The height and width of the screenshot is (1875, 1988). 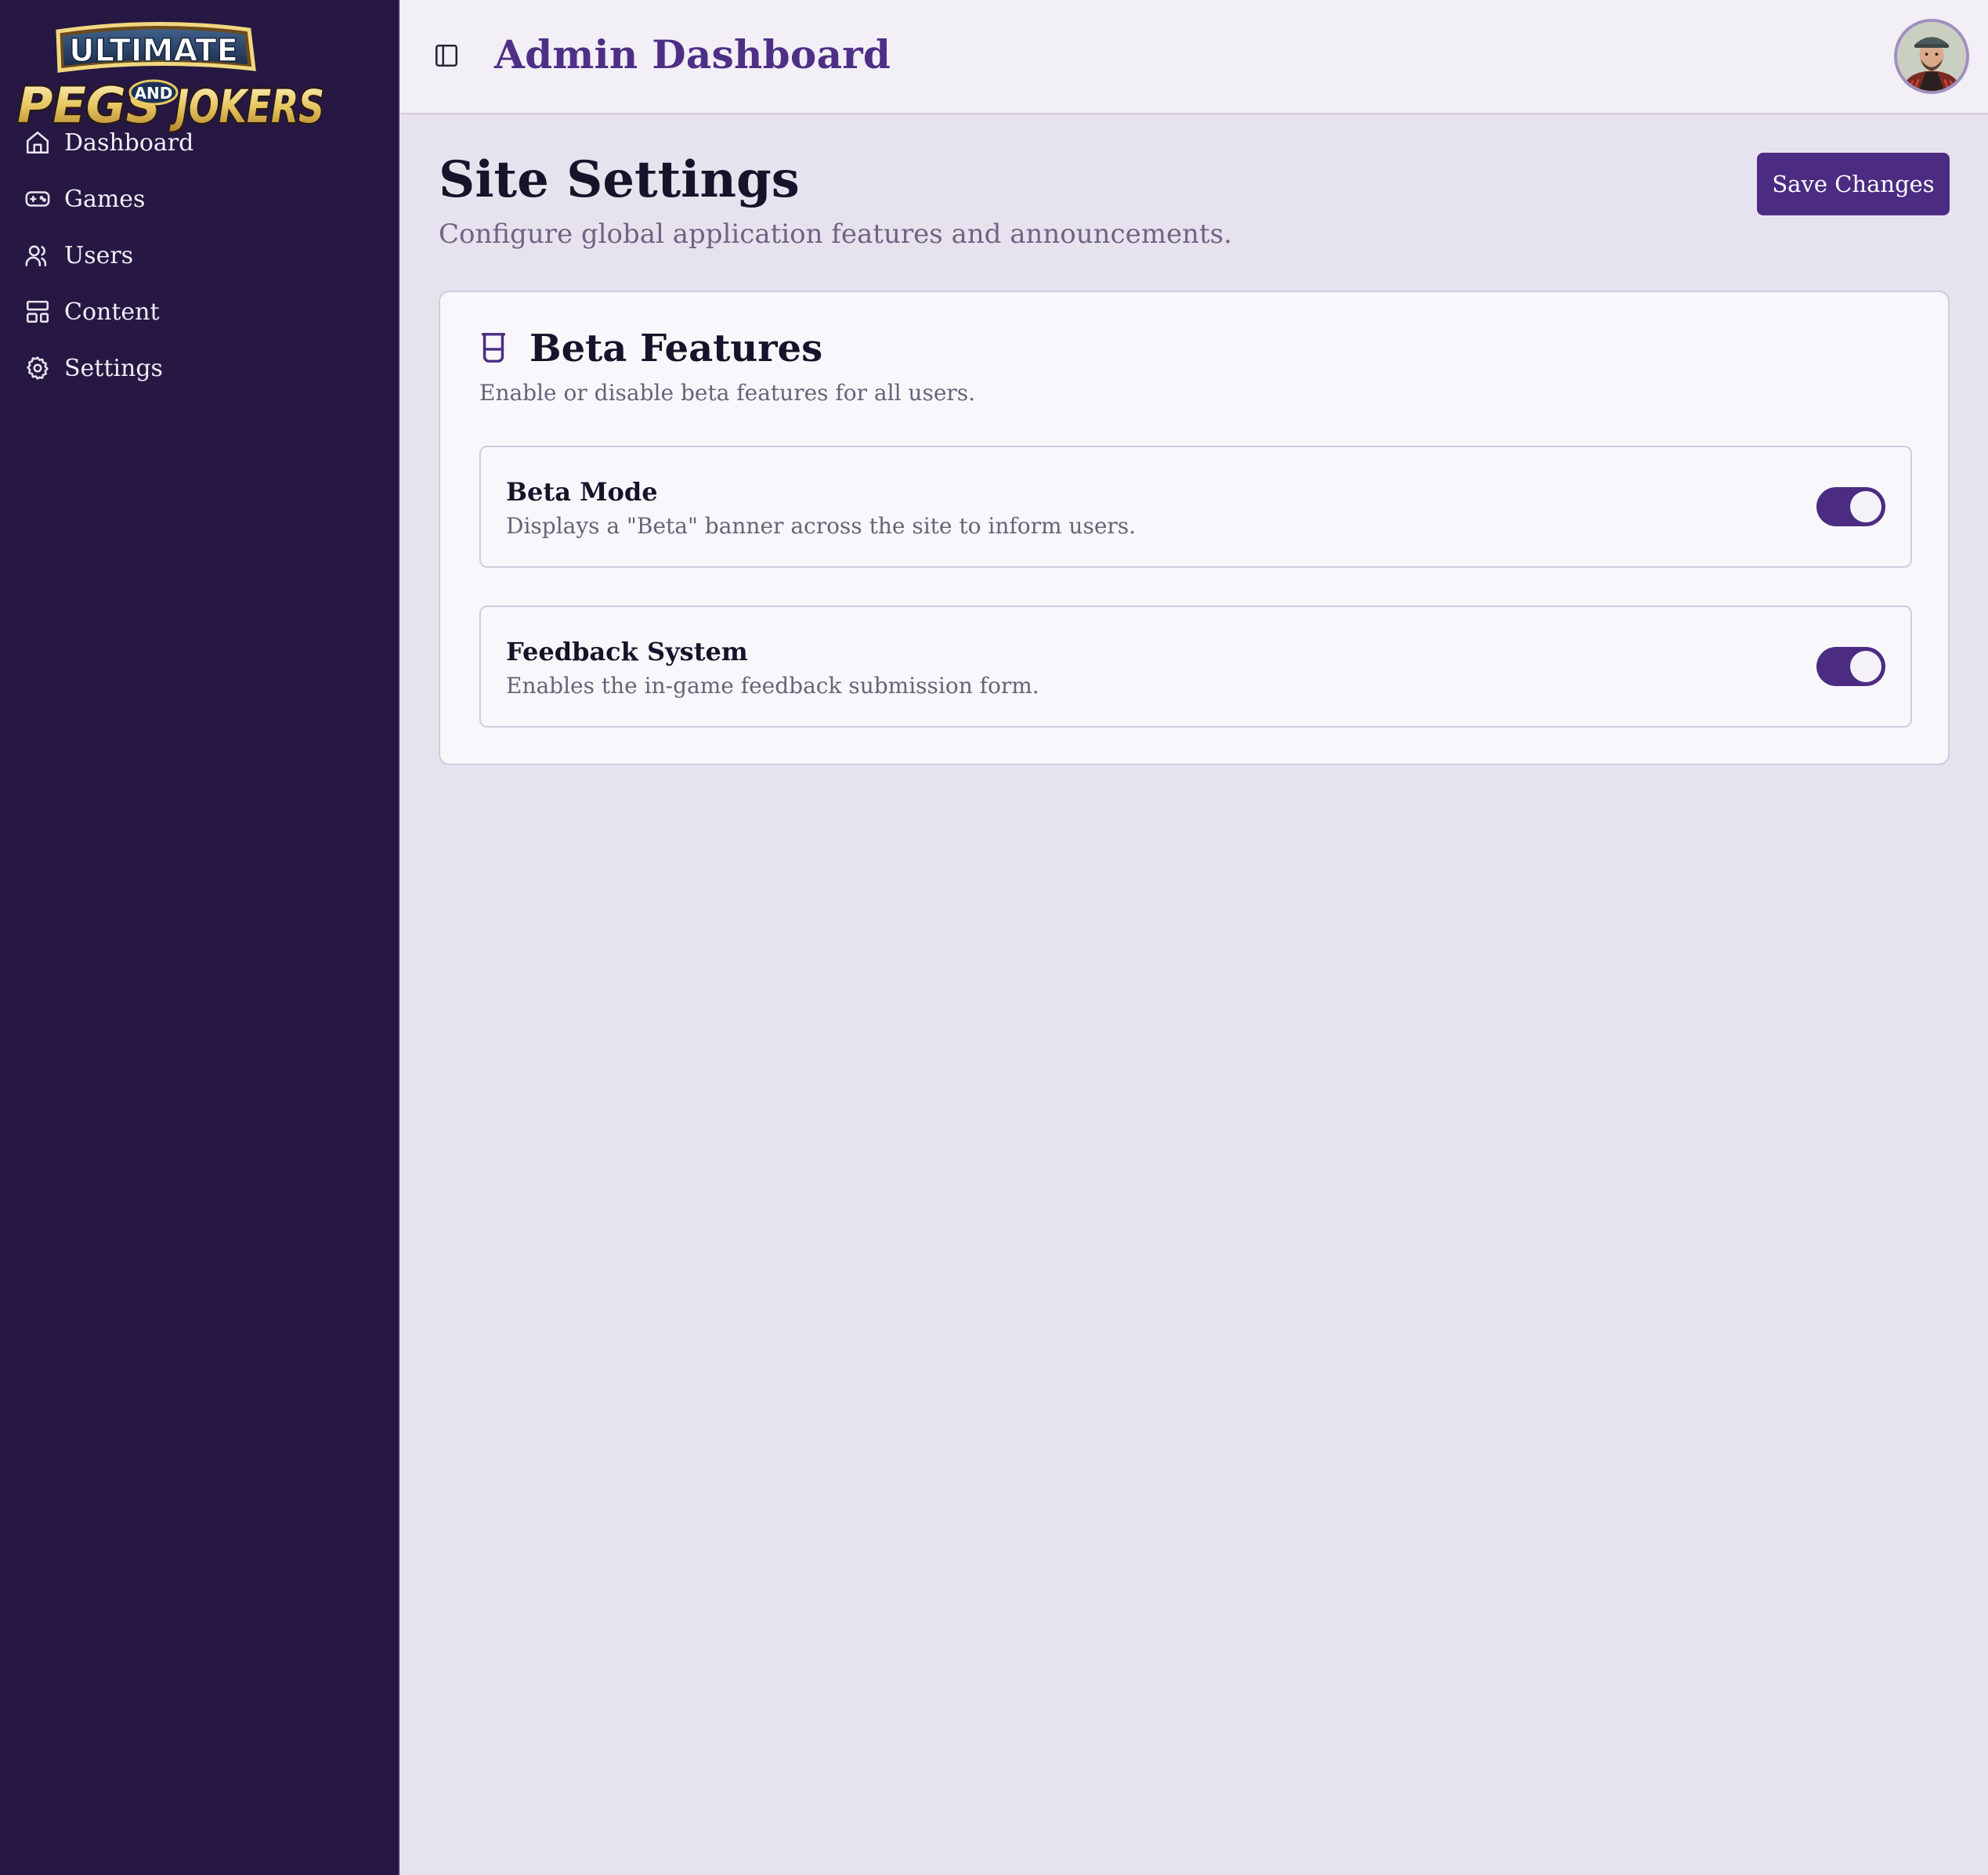 What do you see at coordinates (447, 55) in the screenshot?
I see `panel-left-icon` at bounding box center [447, 55].